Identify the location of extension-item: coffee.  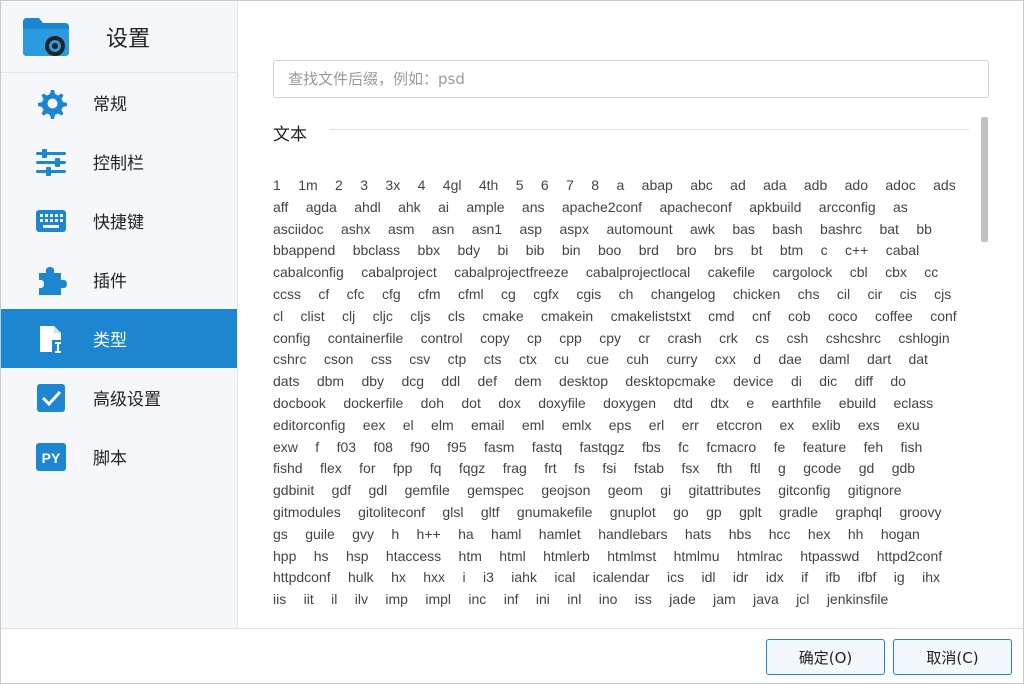
(894, 317).